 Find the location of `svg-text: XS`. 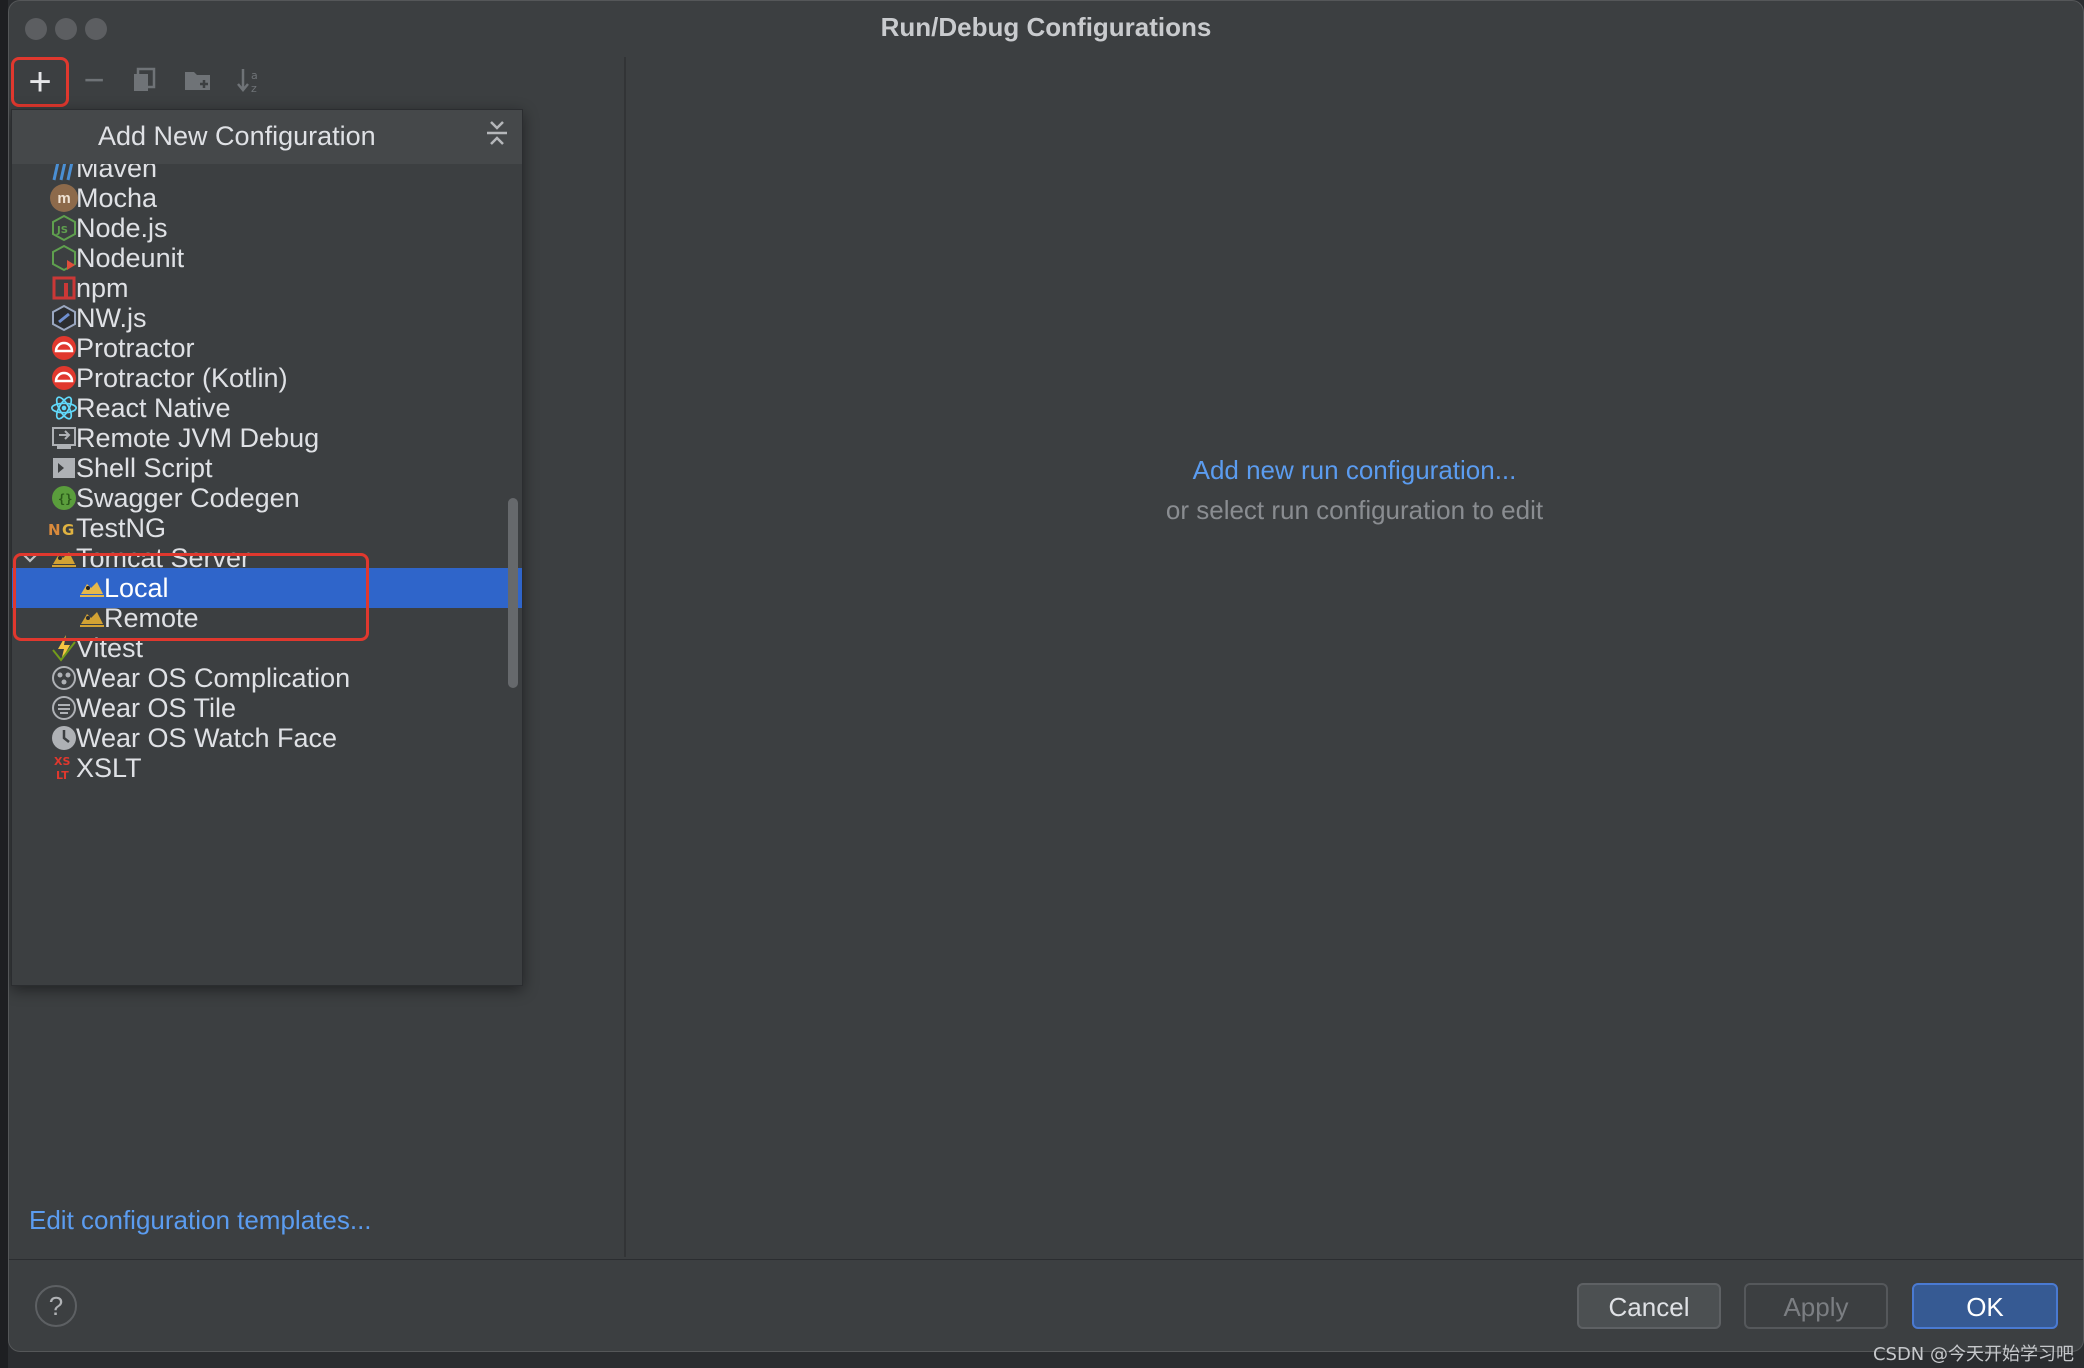

svg-text: XS is located at coordinates (62, 761).